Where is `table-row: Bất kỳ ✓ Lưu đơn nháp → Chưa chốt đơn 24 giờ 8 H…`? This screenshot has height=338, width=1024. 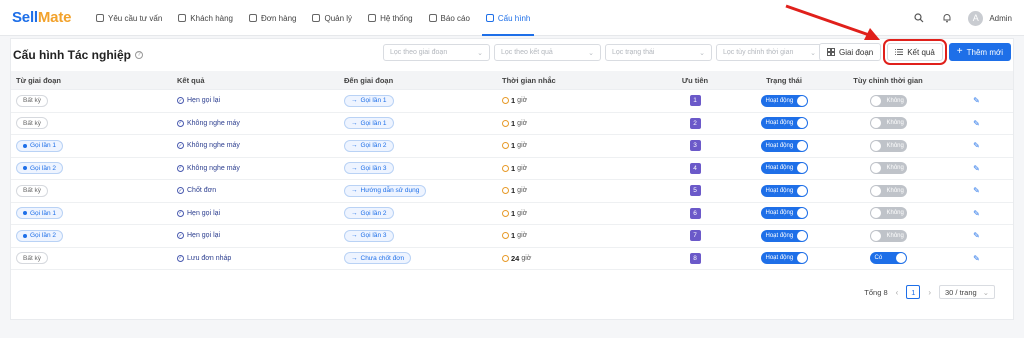 table-row: Bất kỳ ✓ Lưu đơn nháp → Chưa chốt đơn 24 giờ 8 H… is located at coordinates (512, 259).